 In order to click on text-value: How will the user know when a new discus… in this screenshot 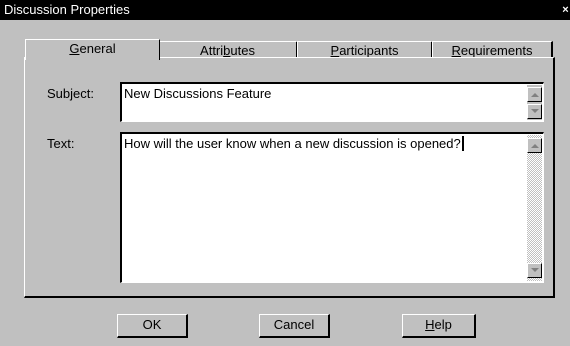, I will do `click(294, 144)`.